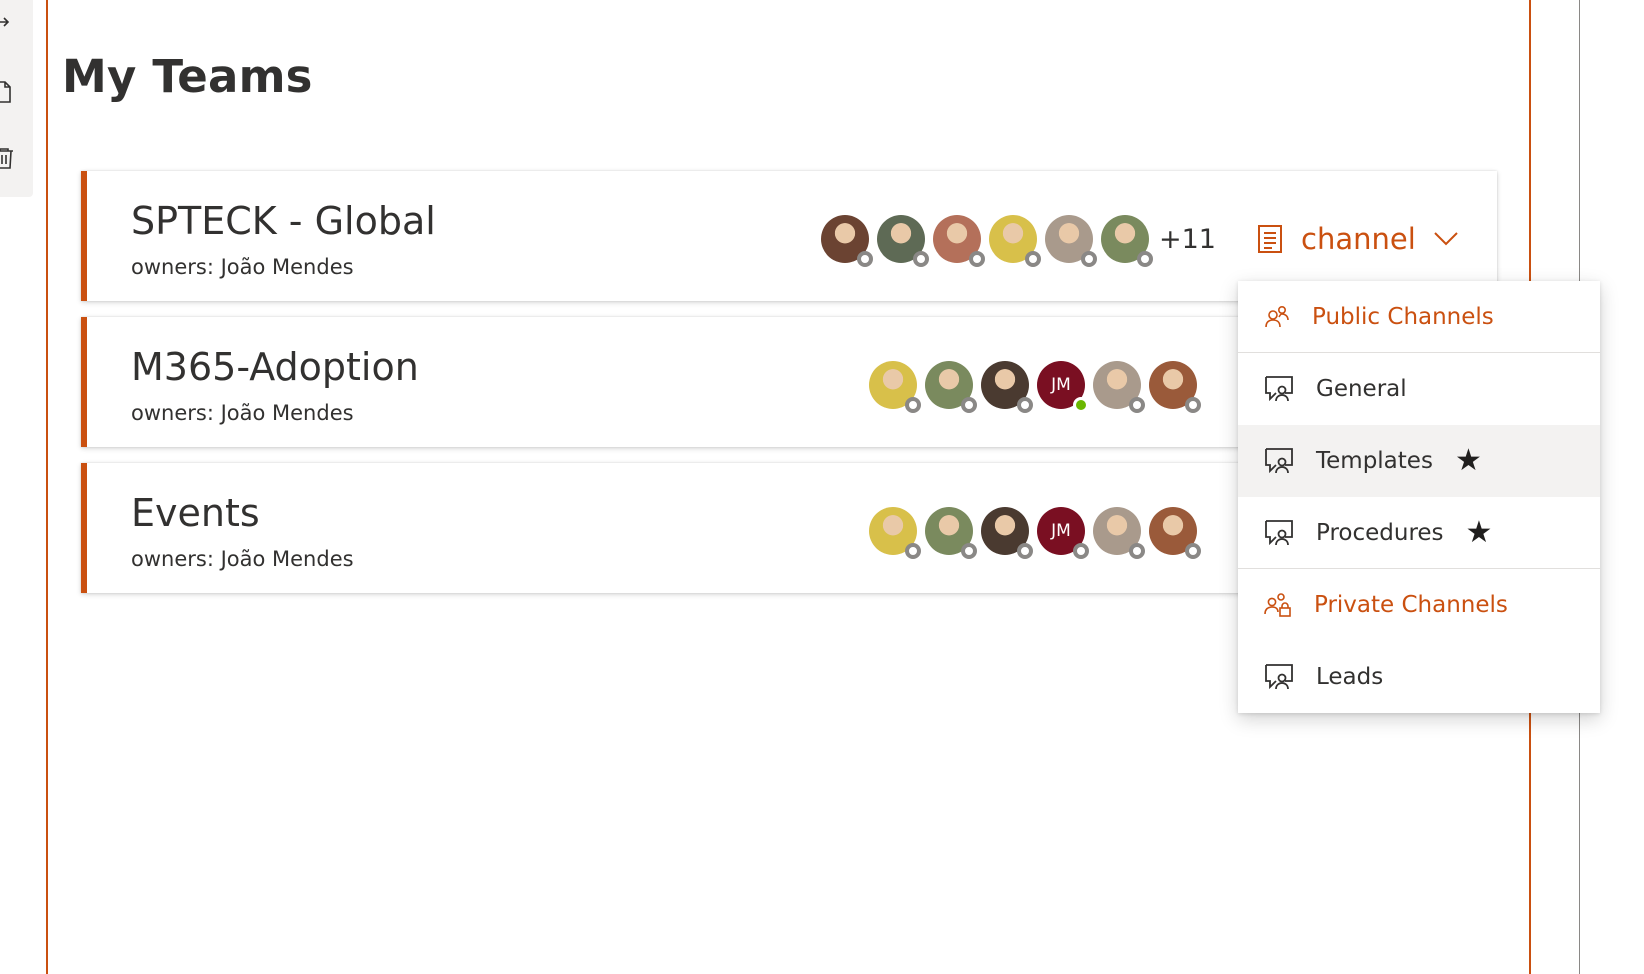  I want to click on team-name: M365-Adoption, so click(275, 367).